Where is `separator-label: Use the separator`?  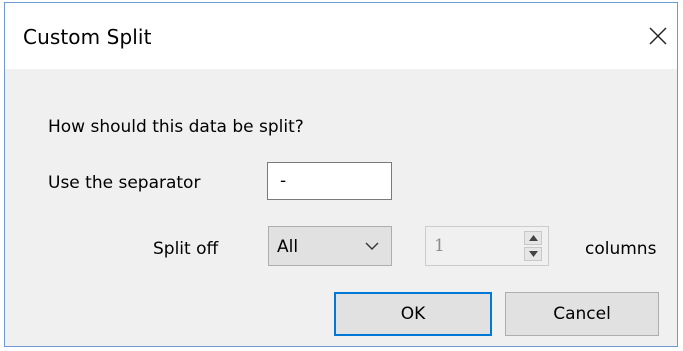
separator-label: Use the separator is located at coordinates (124, 183).